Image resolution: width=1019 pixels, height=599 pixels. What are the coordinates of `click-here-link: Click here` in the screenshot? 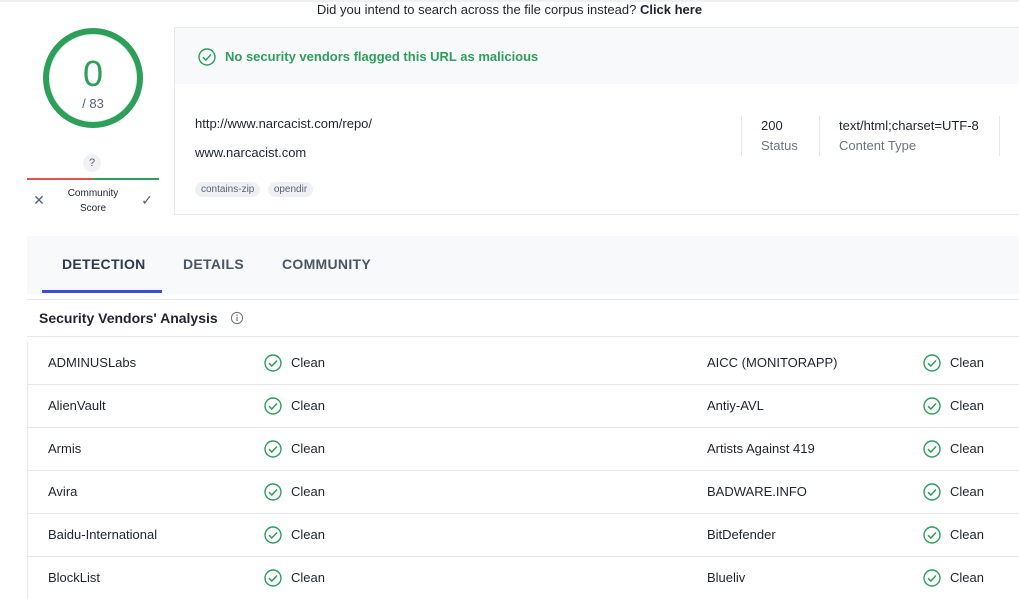 It's located at (671, 9).